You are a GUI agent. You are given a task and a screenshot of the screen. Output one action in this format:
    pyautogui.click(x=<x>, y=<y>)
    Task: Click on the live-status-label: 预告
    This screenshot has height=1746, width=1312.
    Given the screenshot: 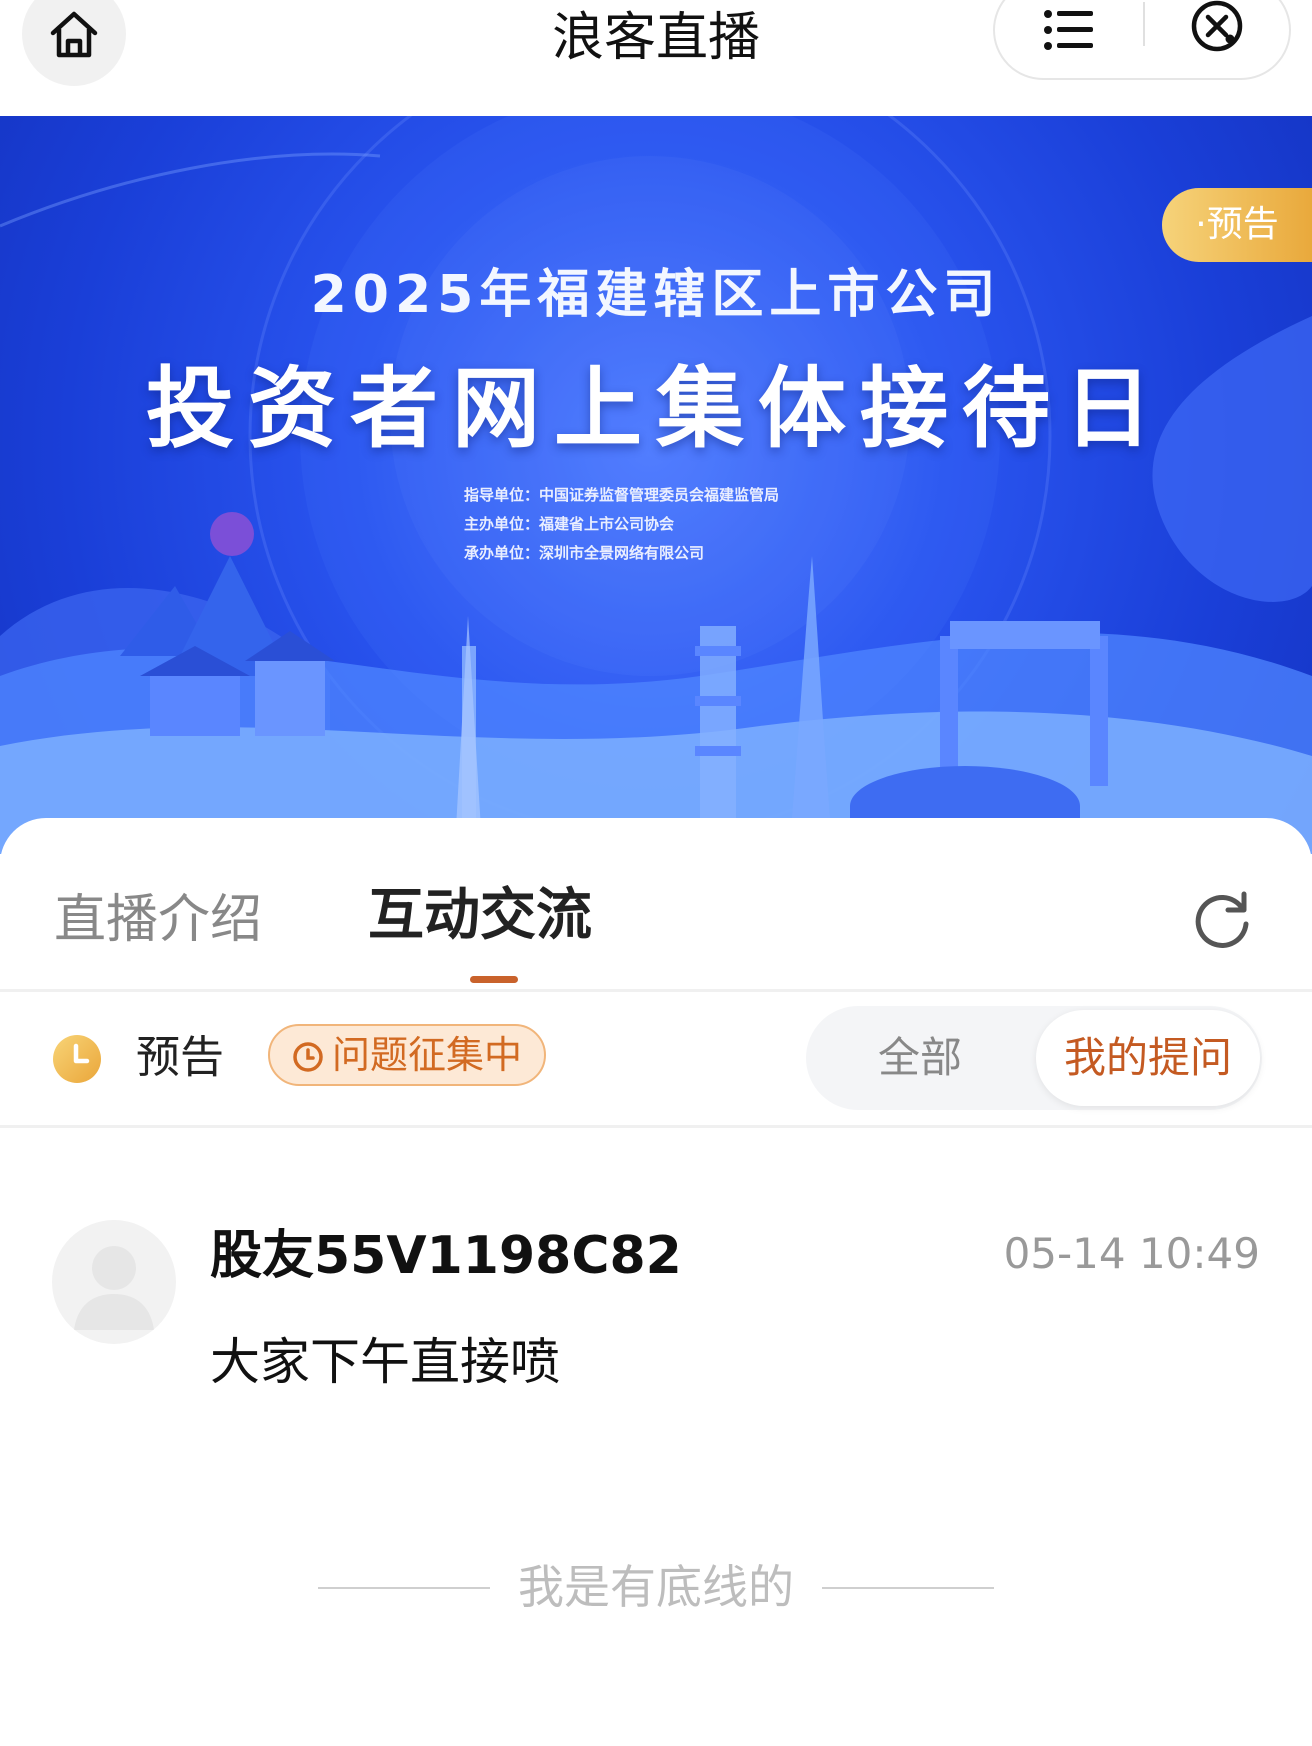 What is the action you would take?
    pyautogui.click(x=180, y=1057)
    